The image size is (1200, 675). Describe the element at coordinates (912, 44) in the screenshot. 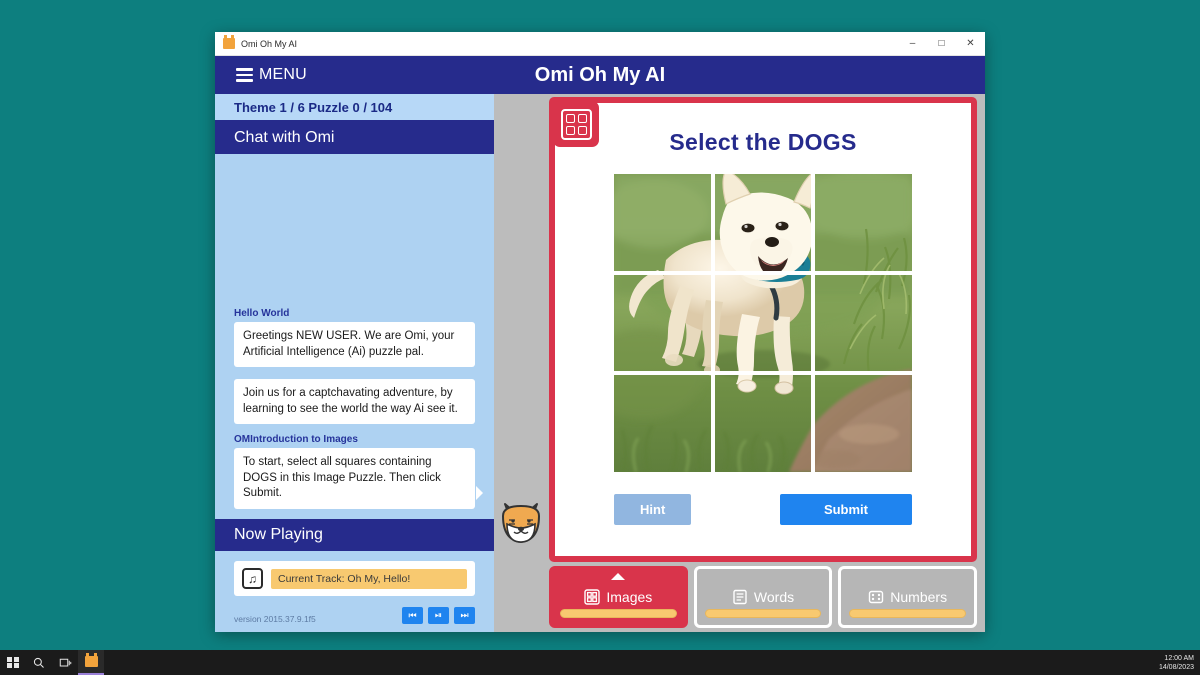

I see `minimize-button: –` at that location.